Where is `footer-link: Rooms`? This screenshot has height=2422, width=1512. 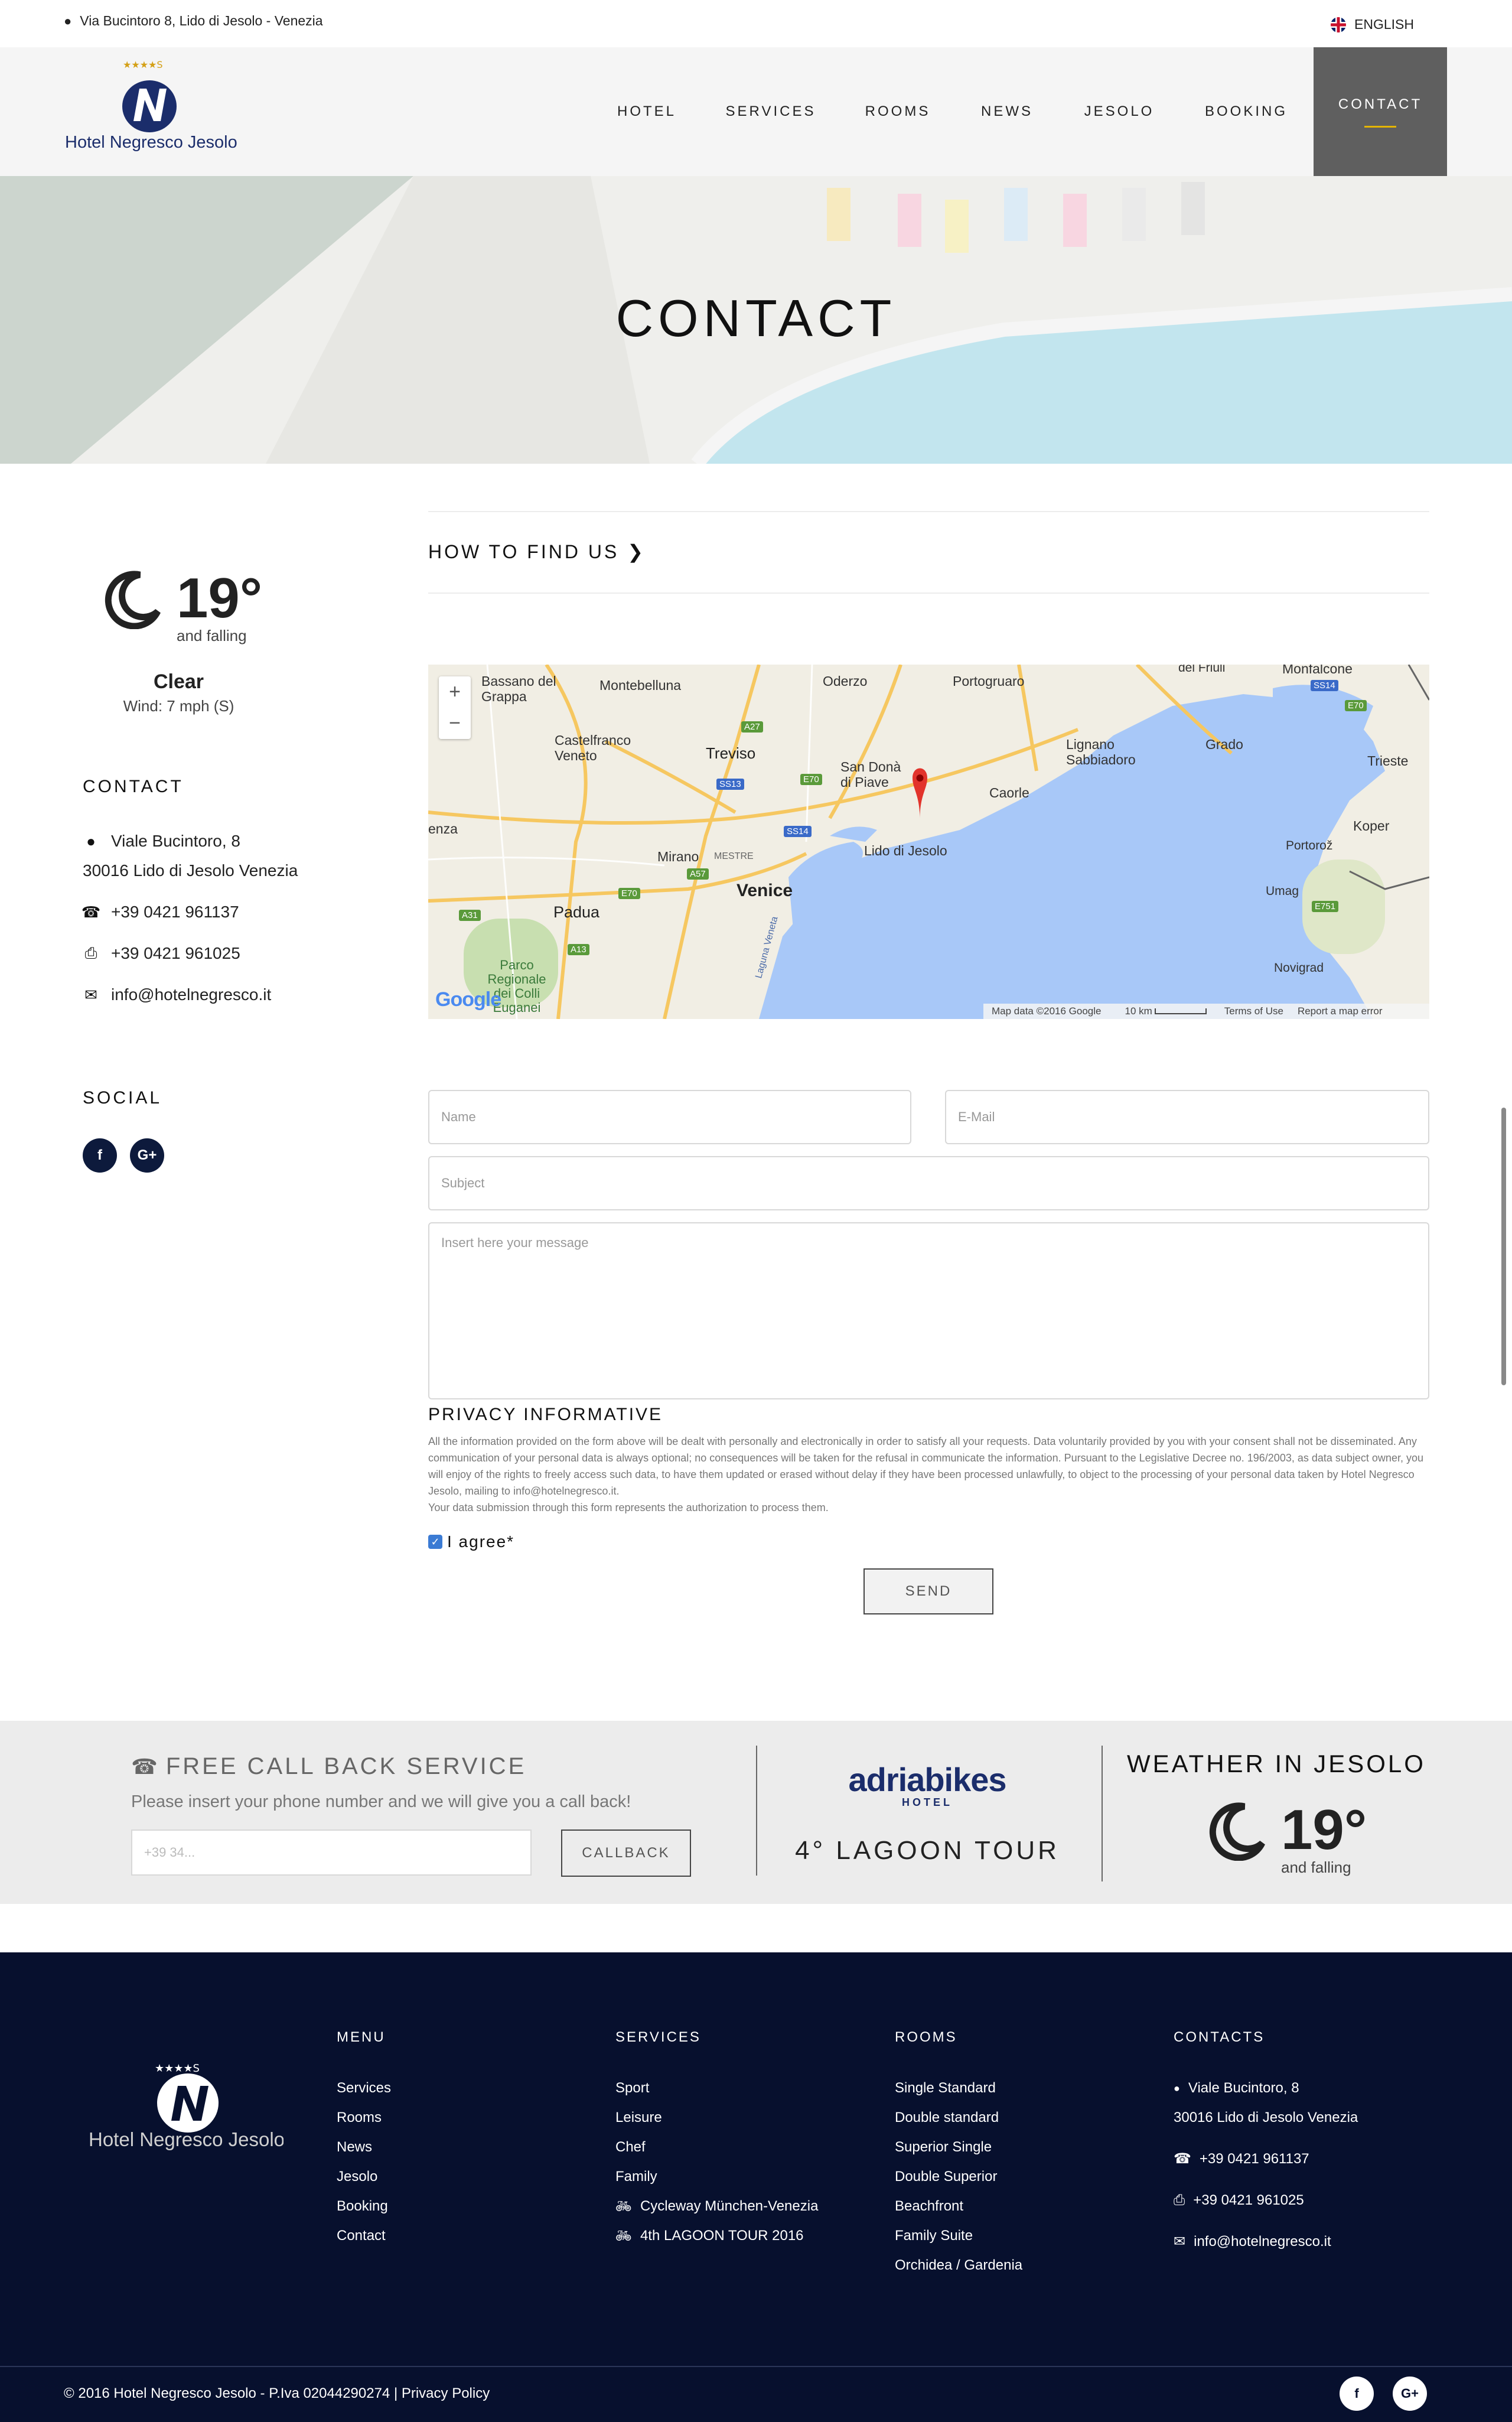
footer-link: Rooms is located at coordinates (364, 2118).